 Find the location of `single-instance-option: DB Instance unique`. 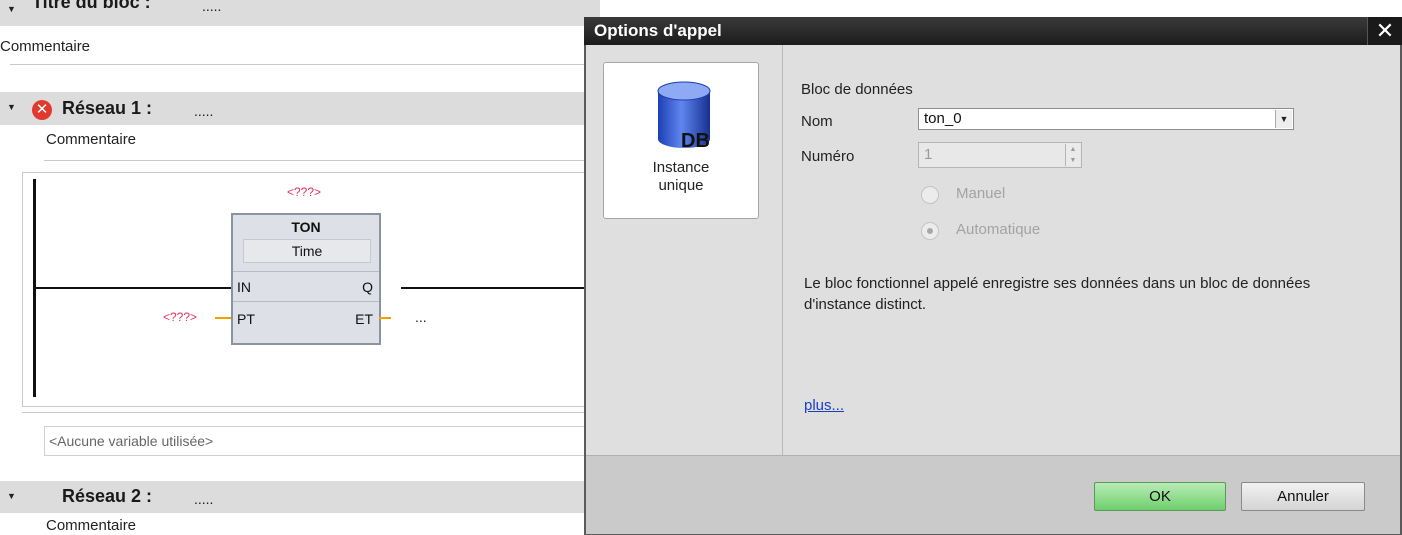

single-instance-option: DB Instance unique is located at coordinates (681, 140).